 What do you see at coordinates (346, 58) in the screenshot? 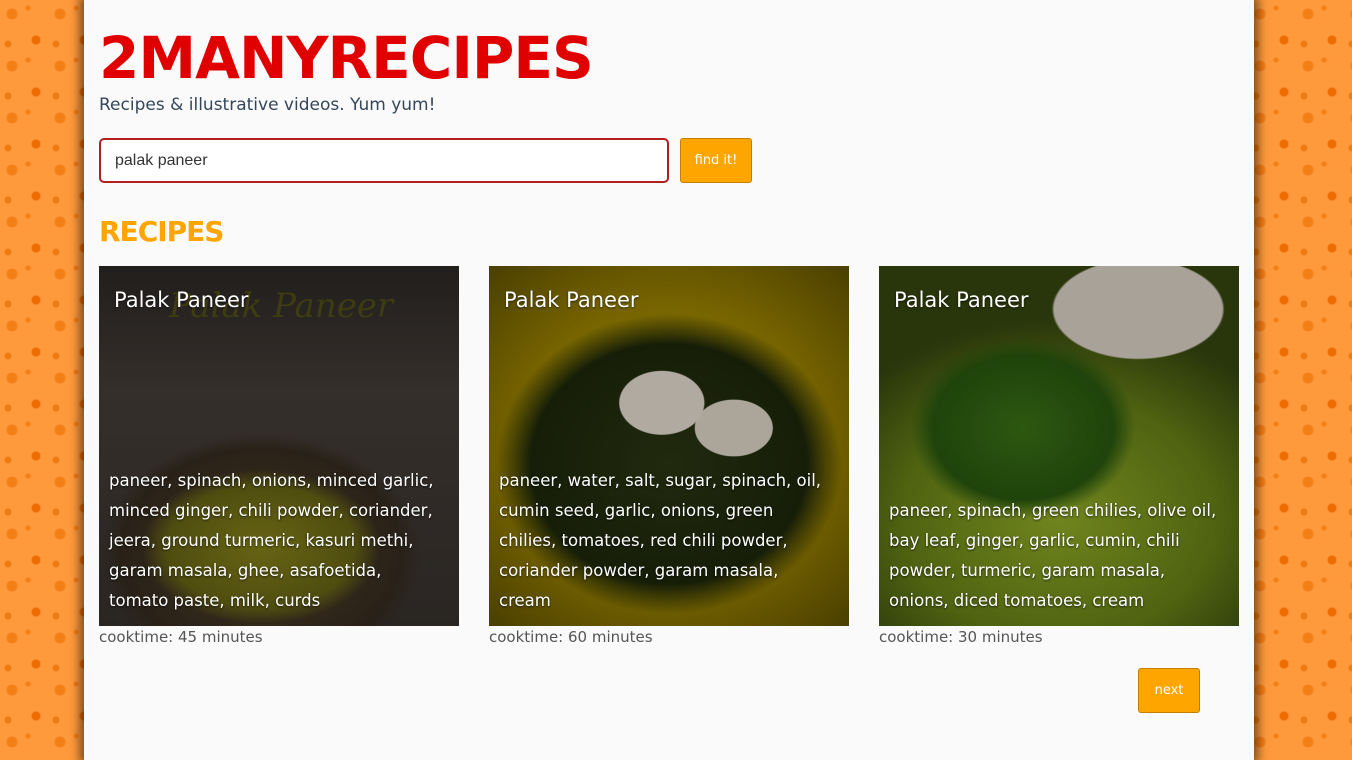
I see `site-logo: 2MANYRECIPES` at bounding box center [346, 58].